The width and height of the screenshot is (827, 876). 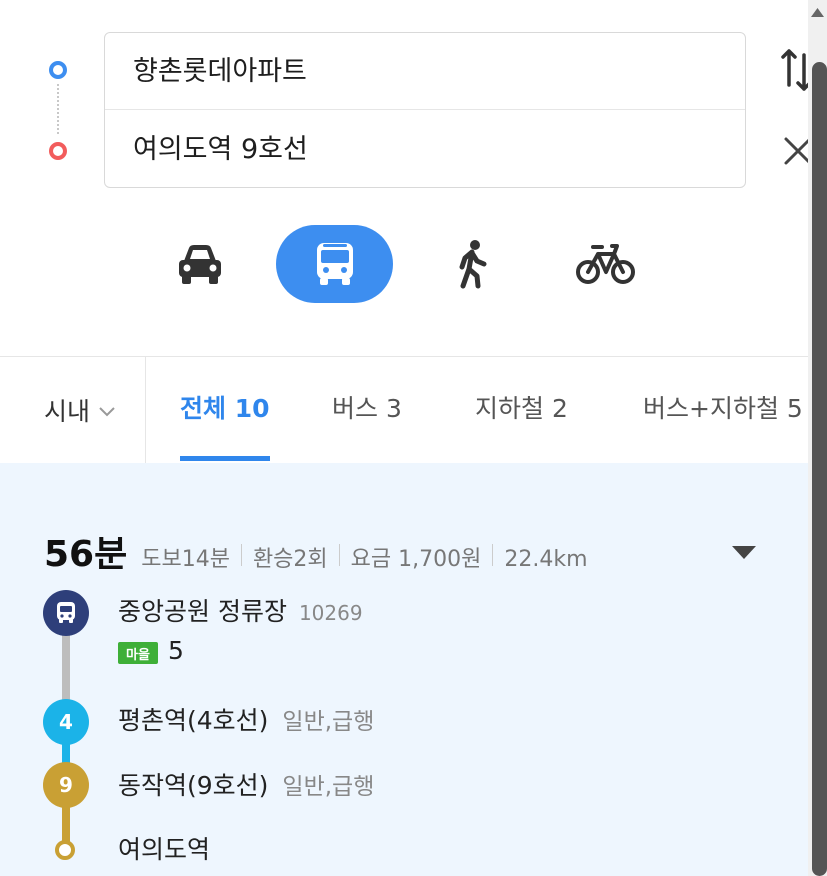 What do you see at coordinates (225, 458) in the screenshot?
I see `active-tab-indicator` at bounding box center [225, 458].